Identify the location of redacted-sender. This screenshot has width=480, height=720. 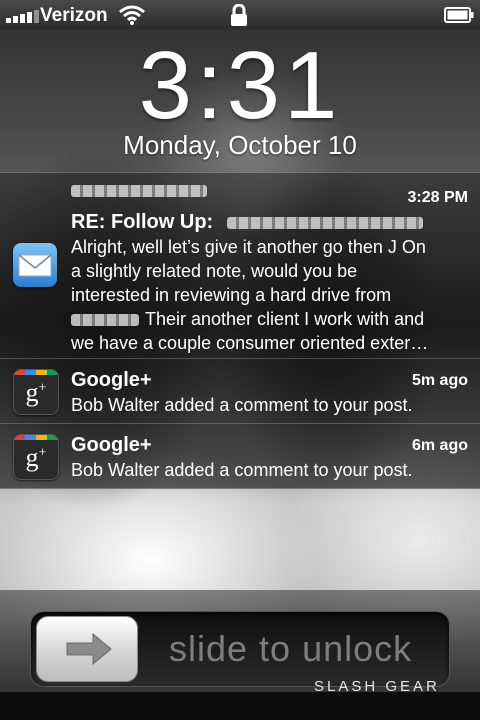
(139, 191).